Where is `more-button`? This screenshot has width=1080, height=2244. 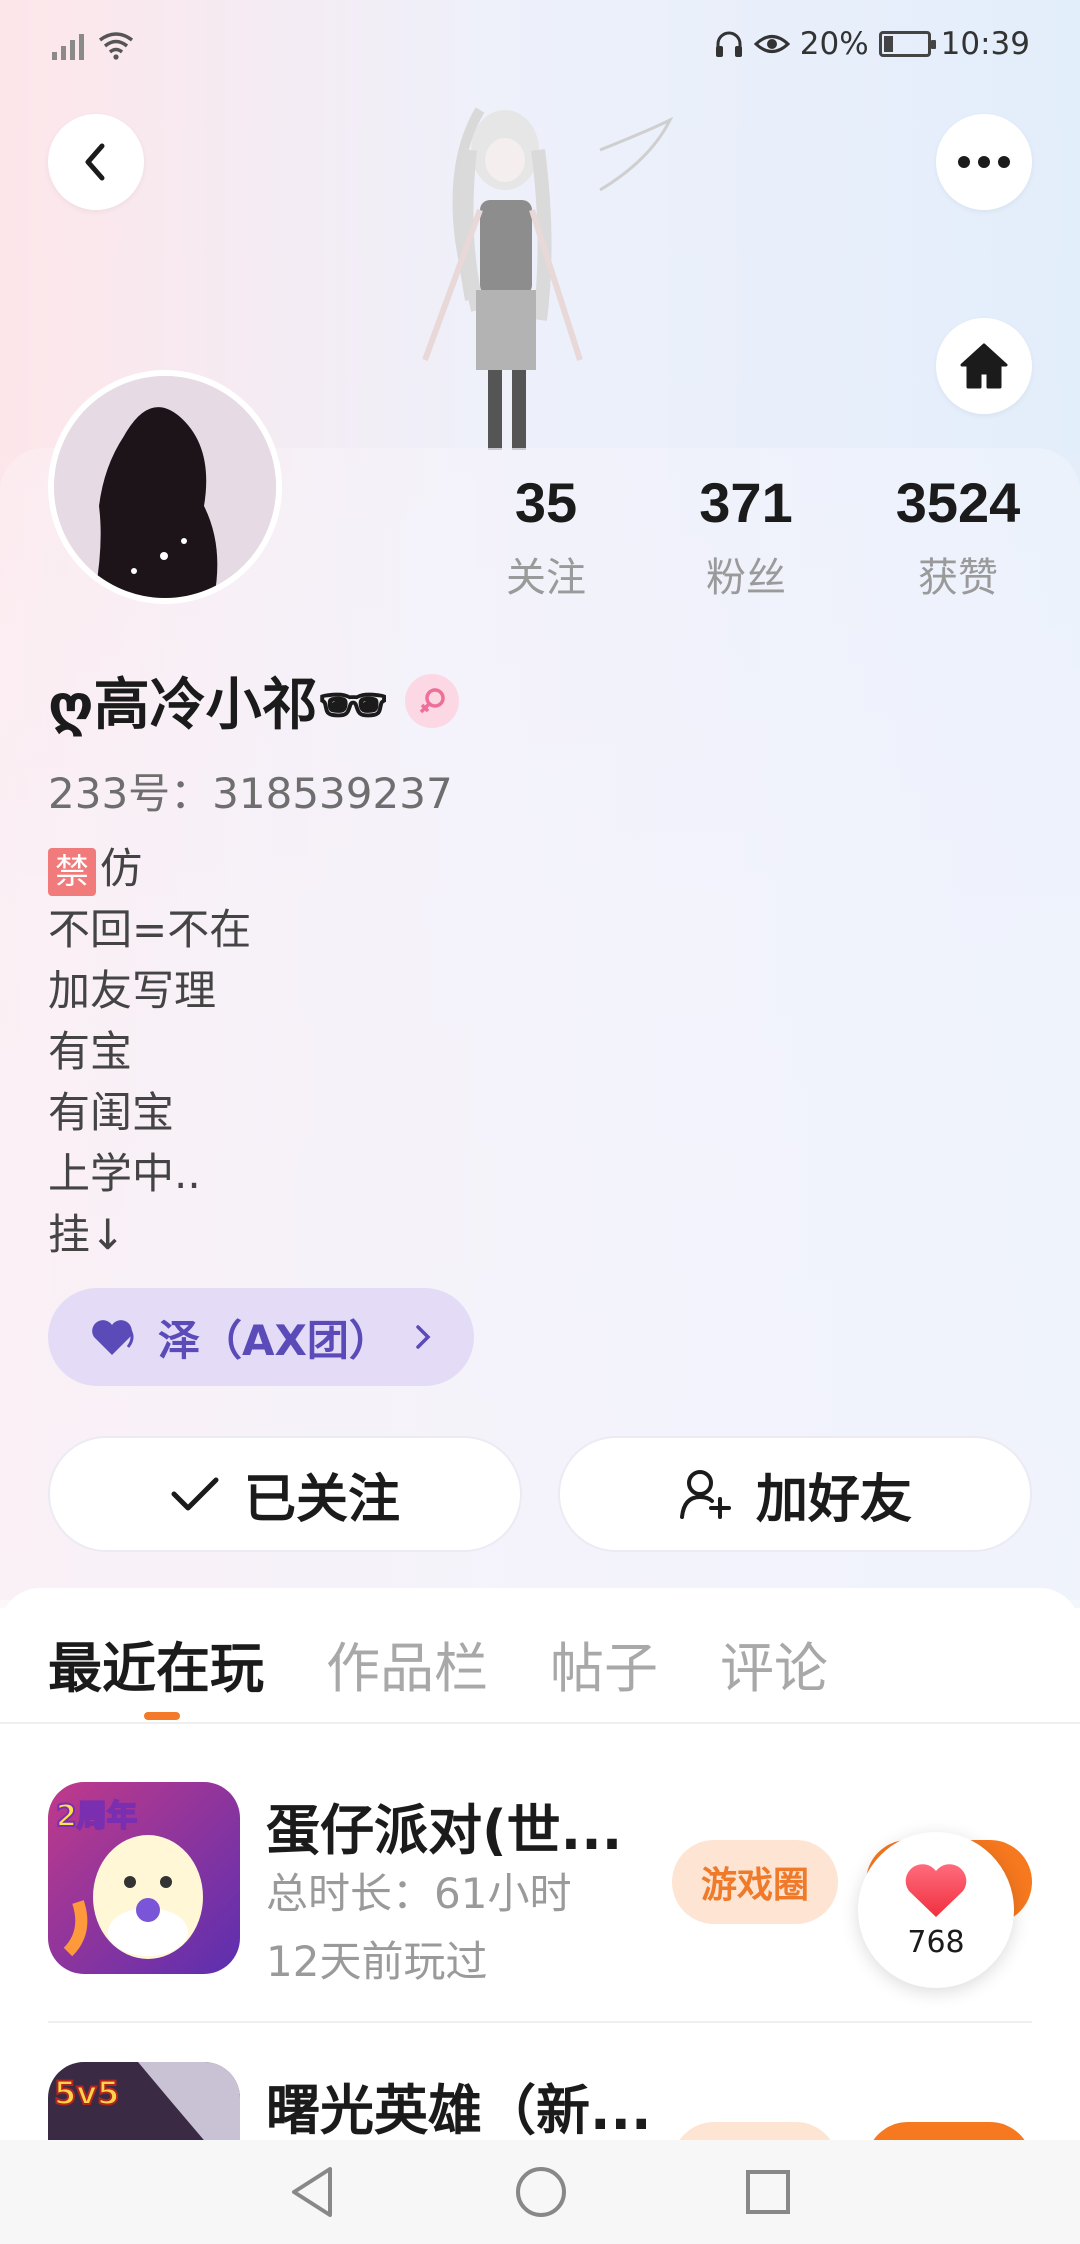 more-button is located at coordinates (984, 162).